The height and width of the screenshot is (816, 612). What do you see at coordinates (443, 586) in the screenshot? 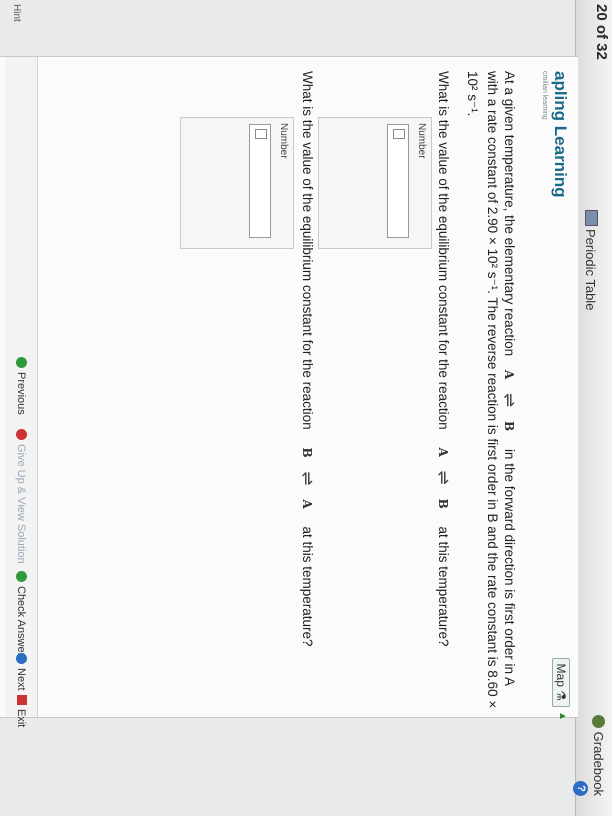
I see `part-1-suffix: at this temperature?` at bounding box center [443, 586].